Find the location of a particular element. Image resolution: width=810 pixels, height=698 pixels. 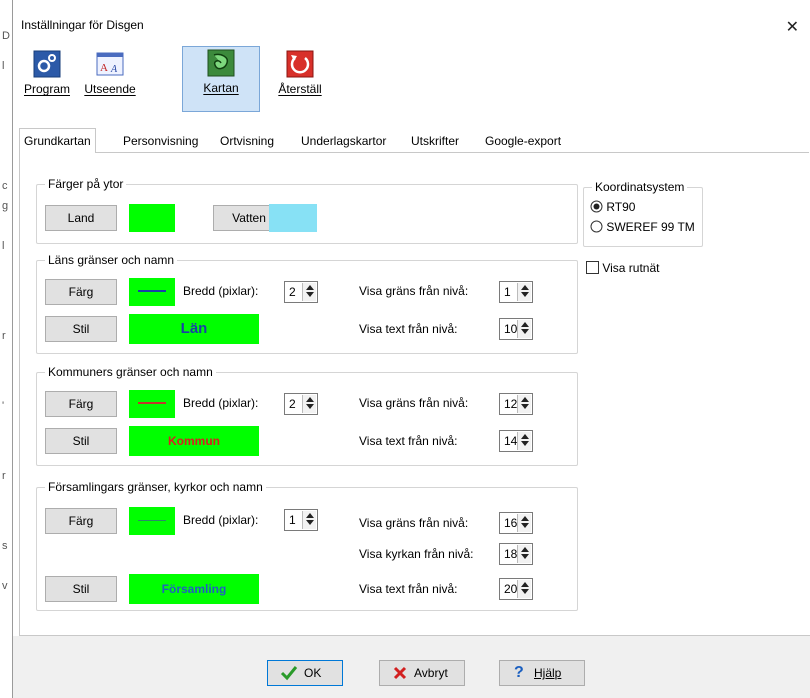

municipality-text-level-stepper: 14 is located at coordinates (516, 441).